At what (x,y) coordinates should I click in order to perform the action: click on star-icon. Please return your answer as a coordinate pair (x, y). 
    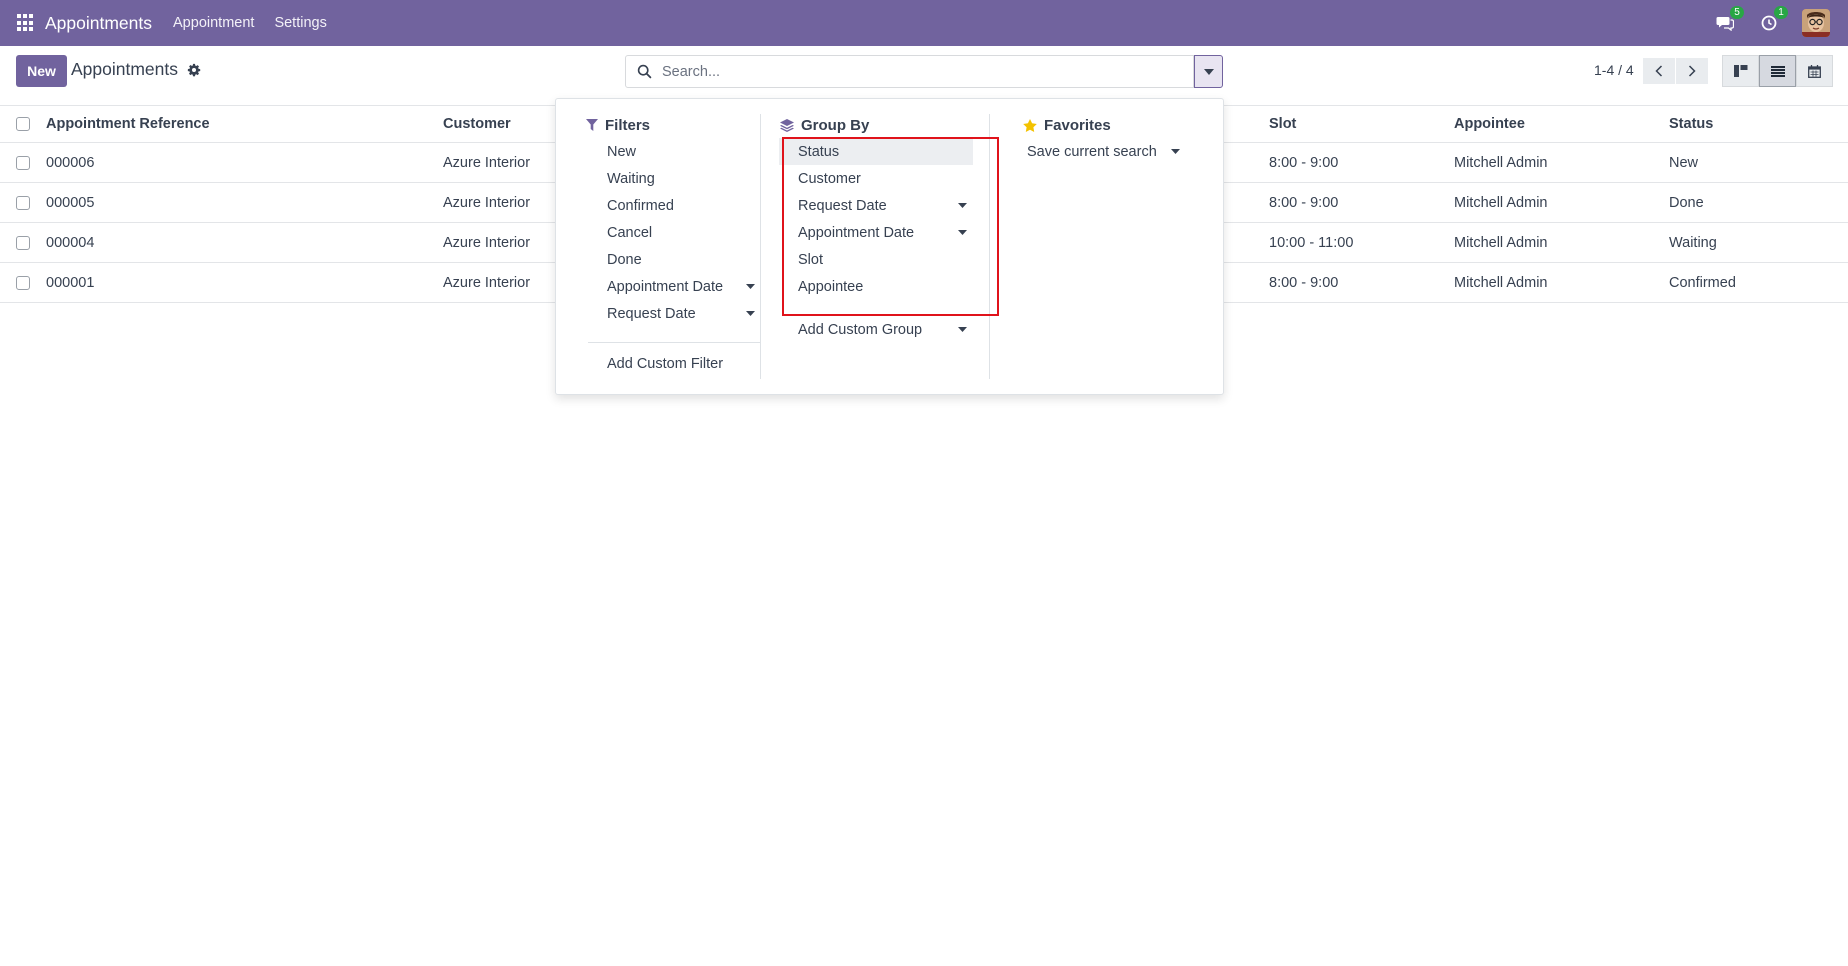
    Looking at the image, I should click on (1030, 125).